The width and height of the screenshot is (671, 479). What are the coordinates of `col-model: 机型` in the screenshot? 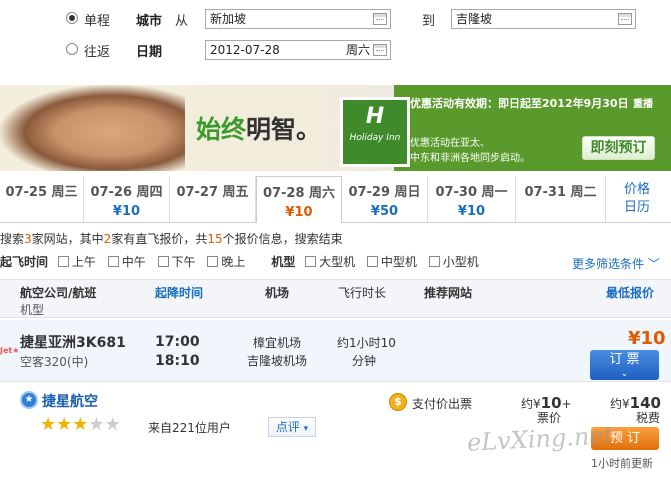 It's located at (32, 310).